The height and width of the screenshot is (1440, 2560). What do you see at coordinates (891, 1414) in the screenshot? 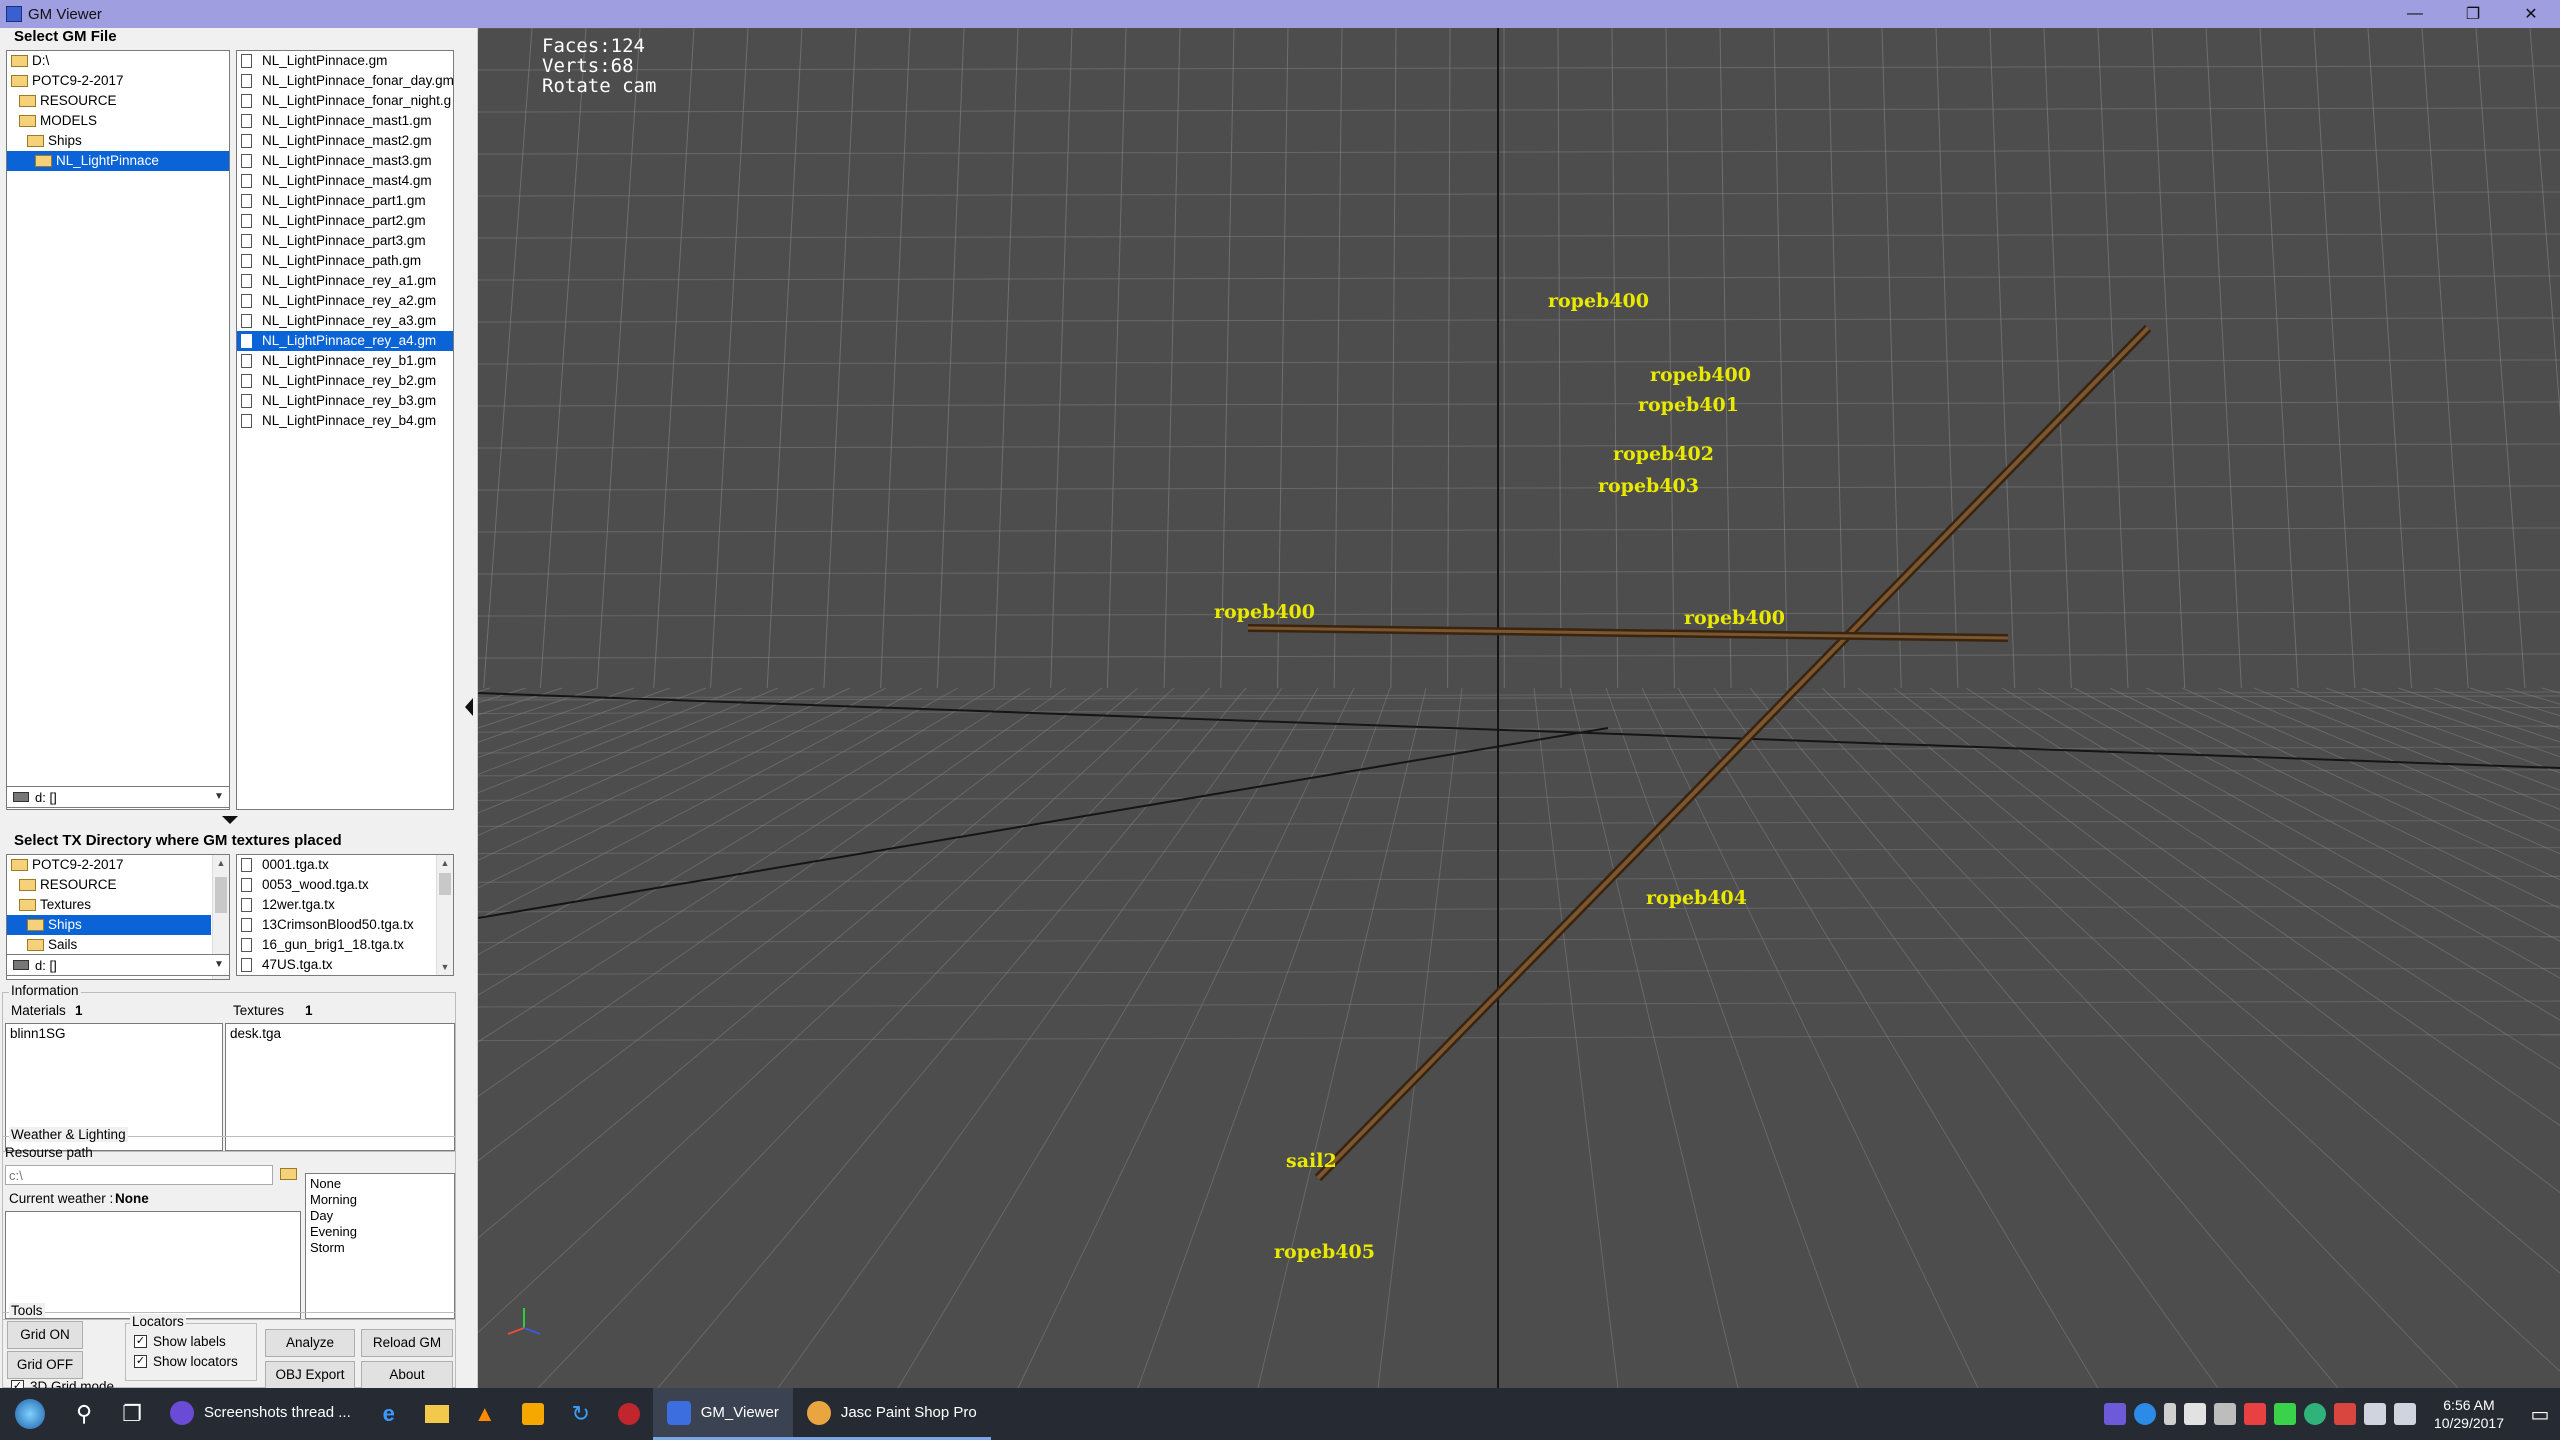
I see `taskbar-app-paint-shop: Jasc Paint Shop Pro` at bounding box center [891, 1414].